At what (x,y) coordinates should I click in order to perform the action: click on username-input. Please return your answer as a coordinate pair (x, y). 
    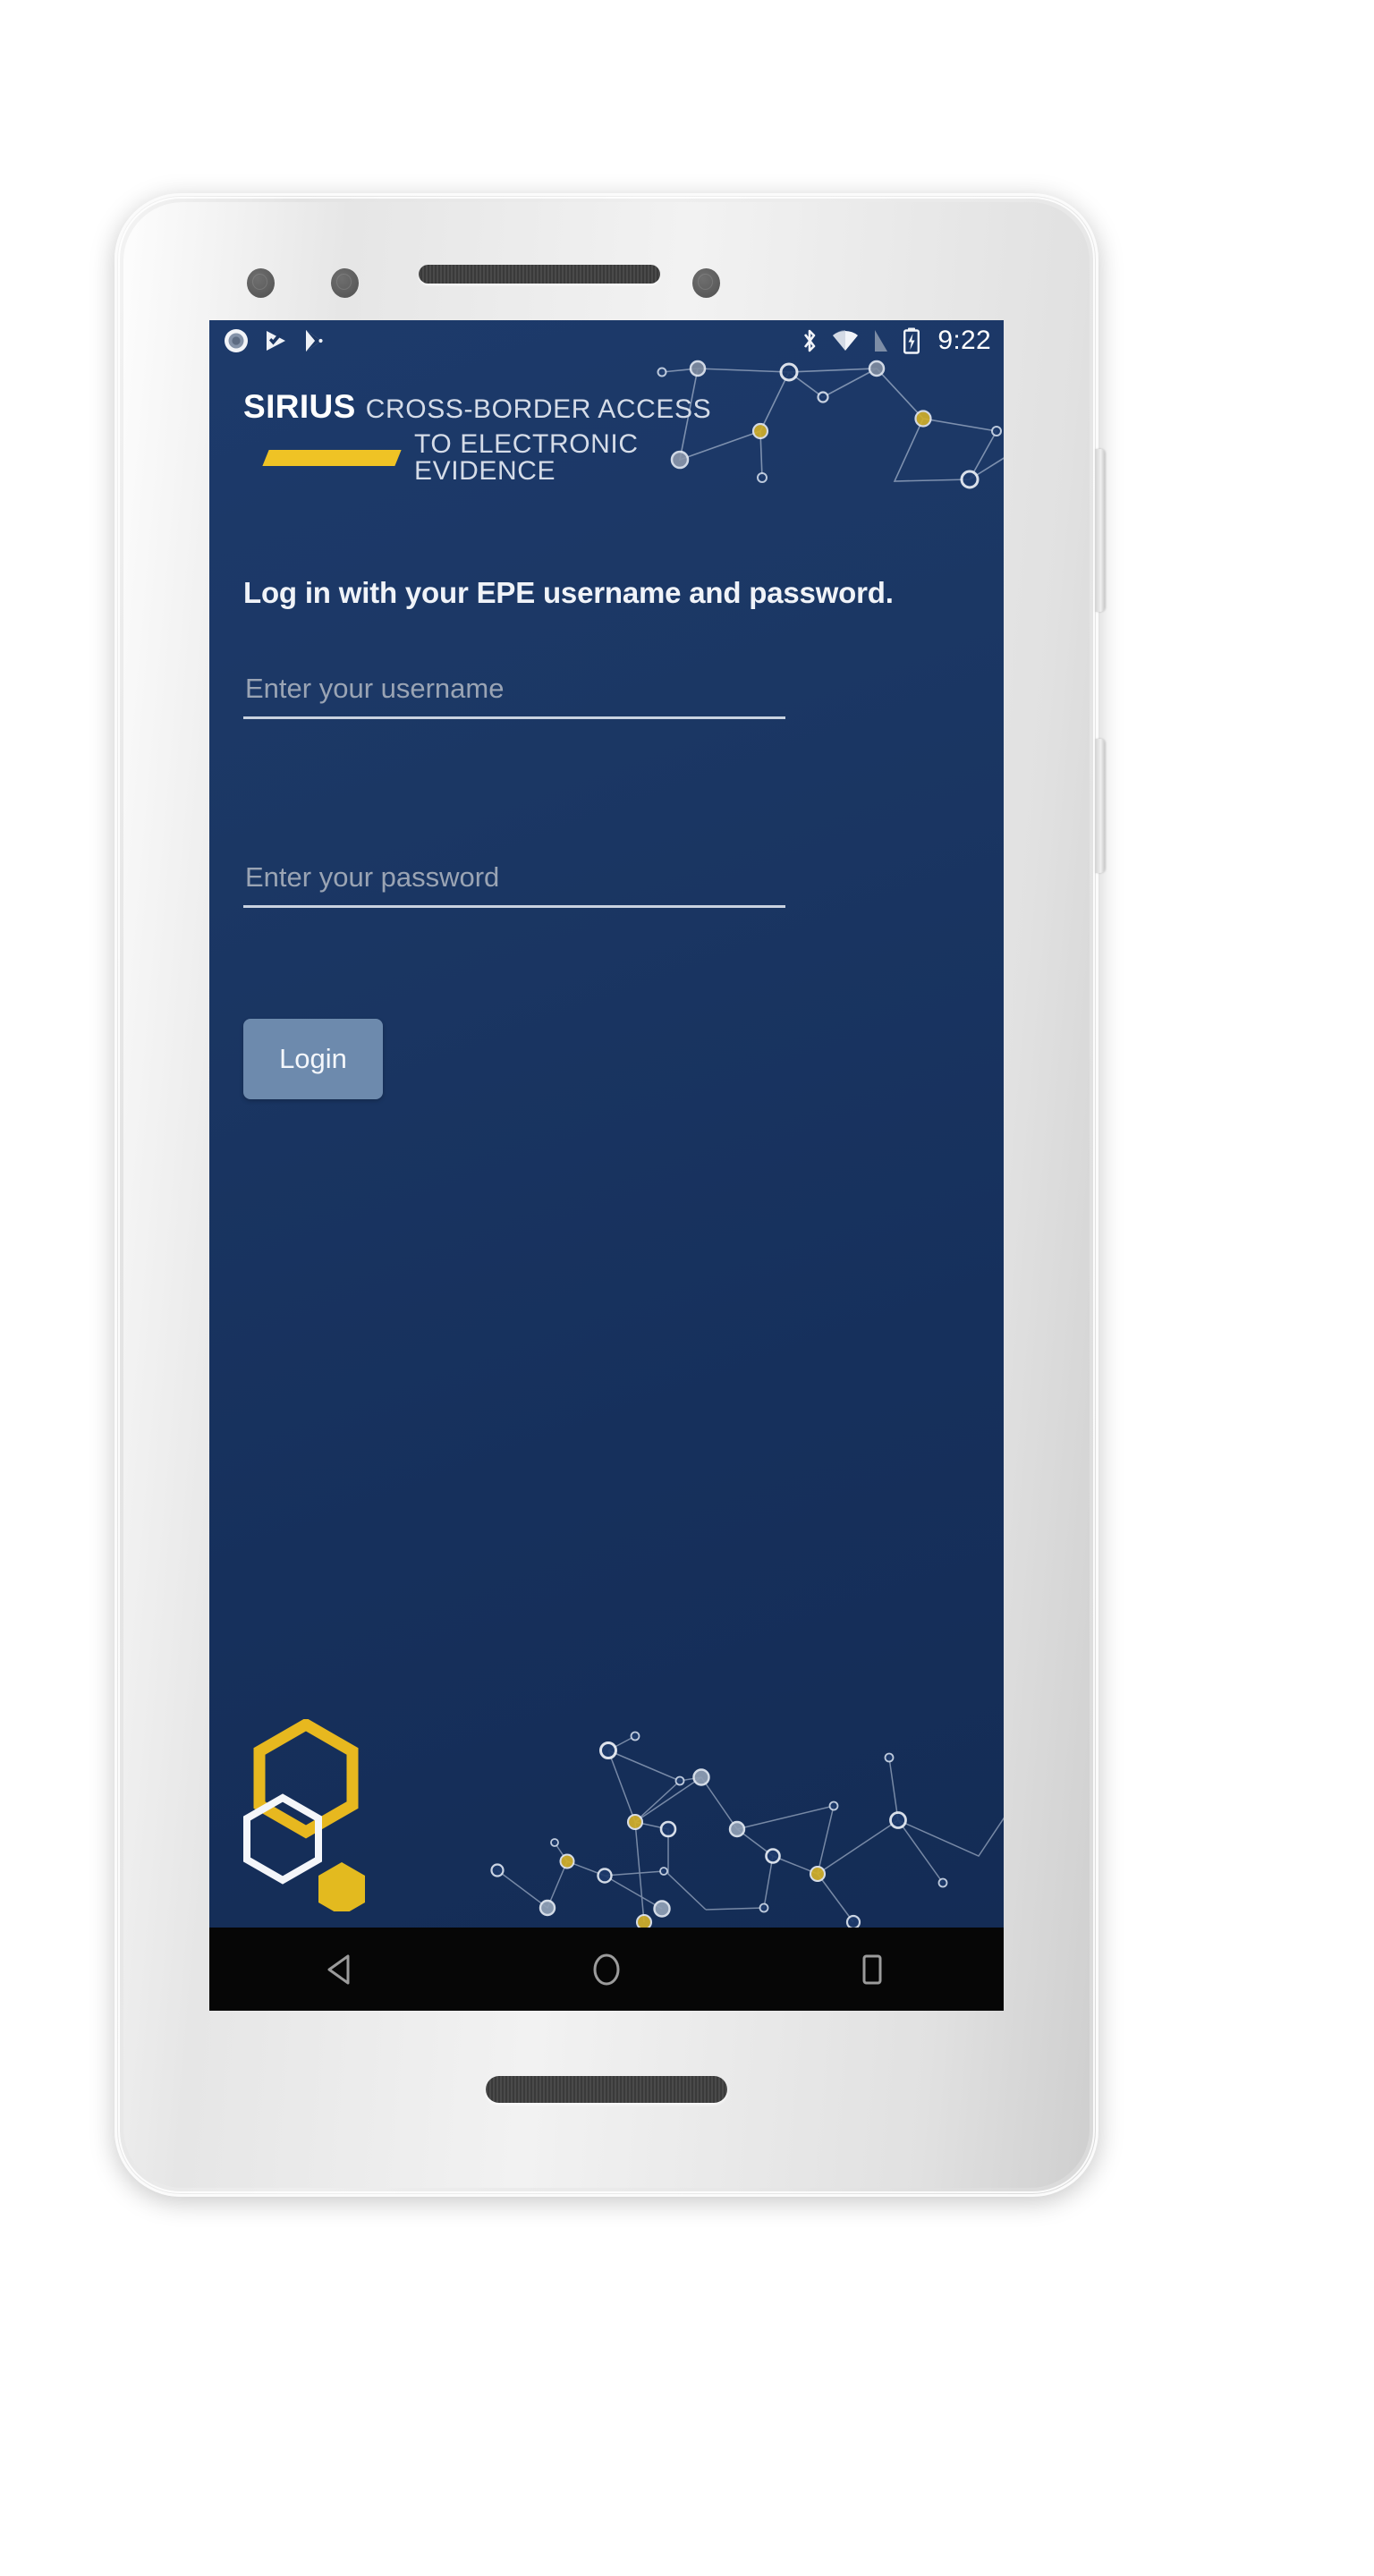
    Looking at the image, I should click on (514, 692).